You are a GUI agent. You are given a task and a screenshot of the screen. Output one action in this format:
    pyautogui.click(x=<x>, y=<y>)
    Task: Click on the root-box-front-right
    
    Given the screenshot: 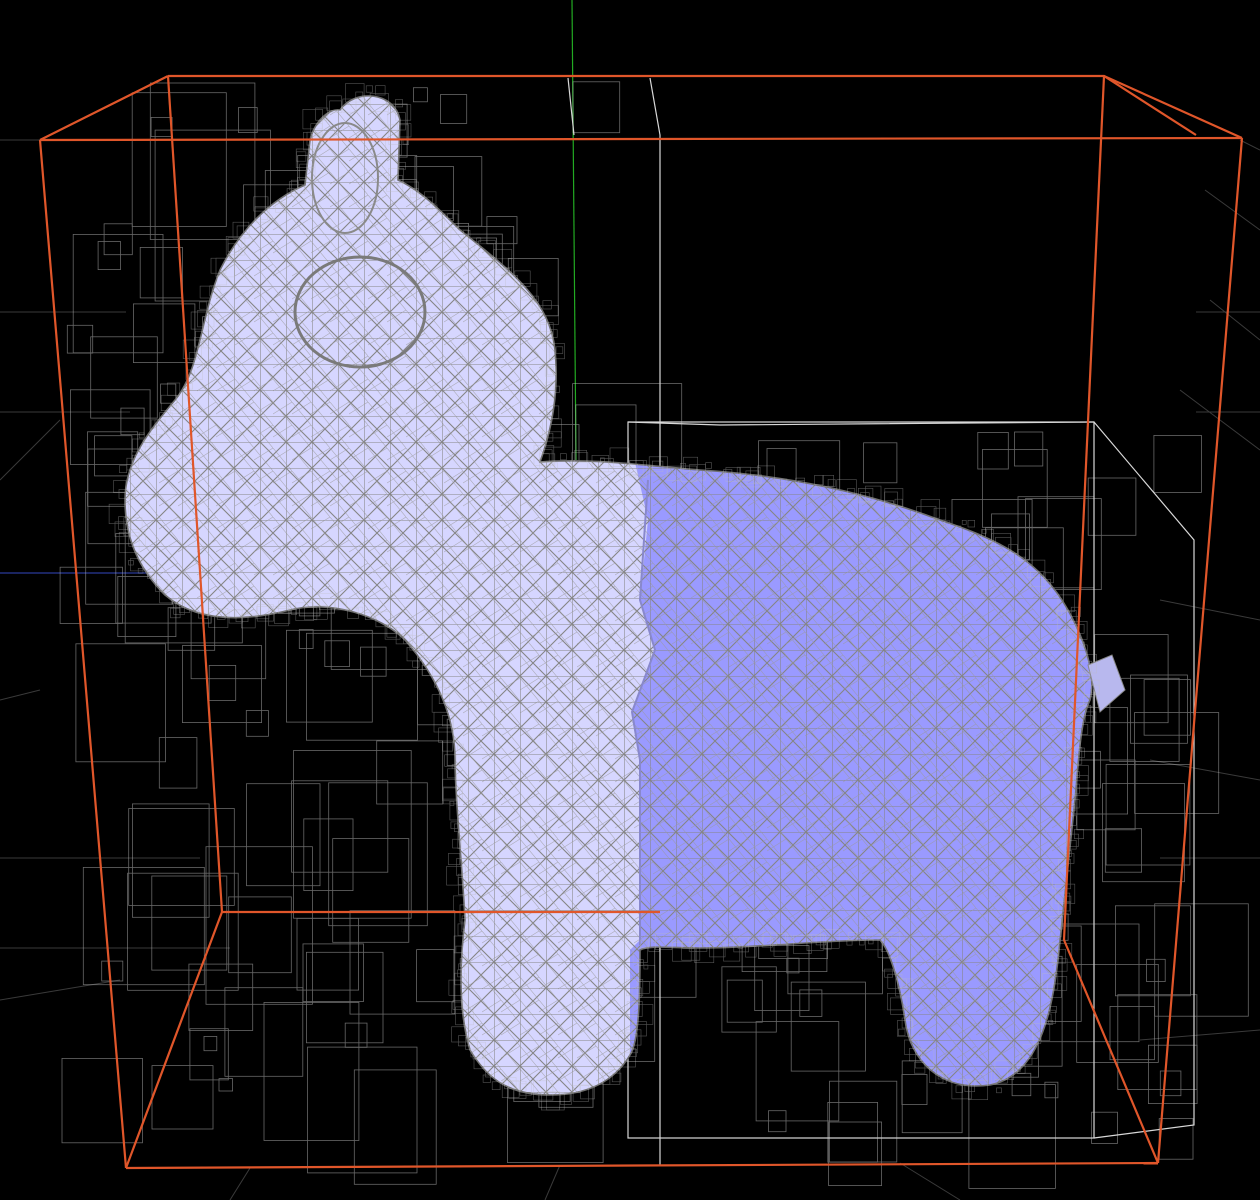 What is the action you would take?
    pyautogui.click(x=1200, y=650)
    